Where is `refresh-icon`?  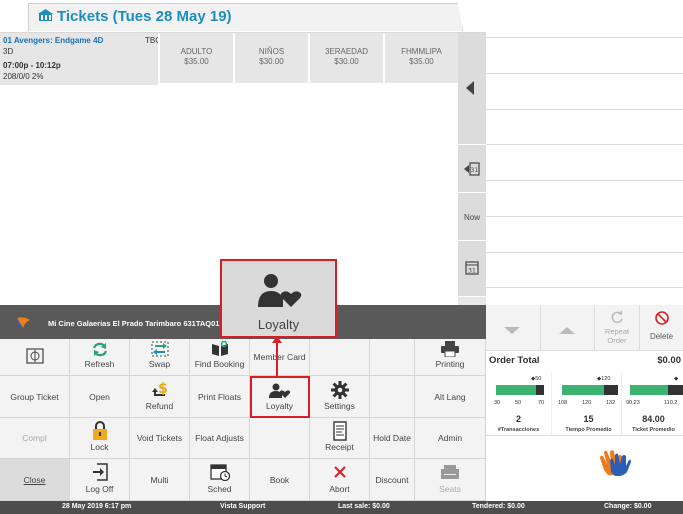 refresh-icon is located at coordinates (99, 349).